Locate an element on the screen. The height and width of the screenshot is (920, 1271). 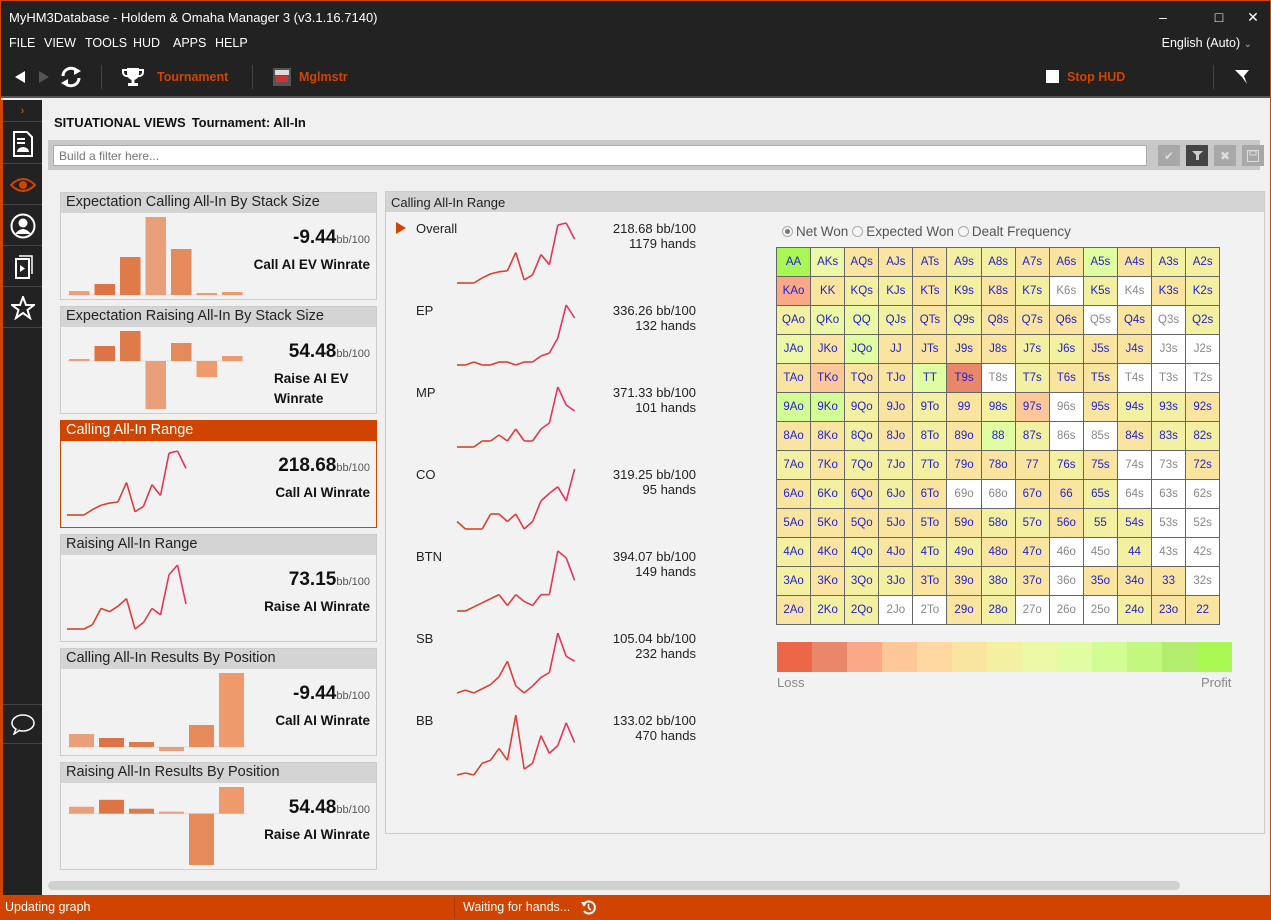
clear-filter-button: ✖ is located at coordinates (1225, 155).